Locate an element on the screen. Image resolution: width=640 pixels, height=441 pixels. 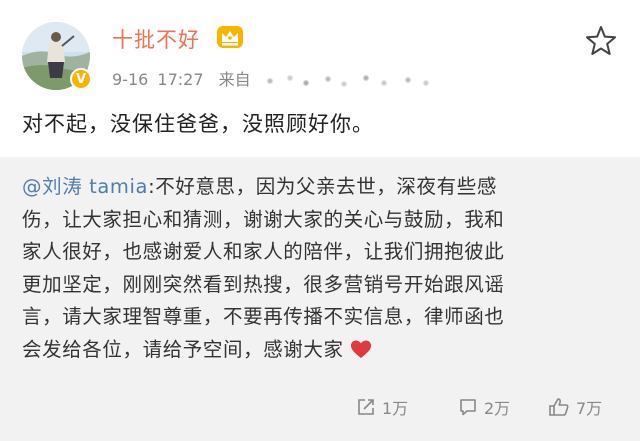
repost-line: @刘涛 tamia:不好意思，因为父亲去世，深夜有些感 is located at coordinates (322, 187).